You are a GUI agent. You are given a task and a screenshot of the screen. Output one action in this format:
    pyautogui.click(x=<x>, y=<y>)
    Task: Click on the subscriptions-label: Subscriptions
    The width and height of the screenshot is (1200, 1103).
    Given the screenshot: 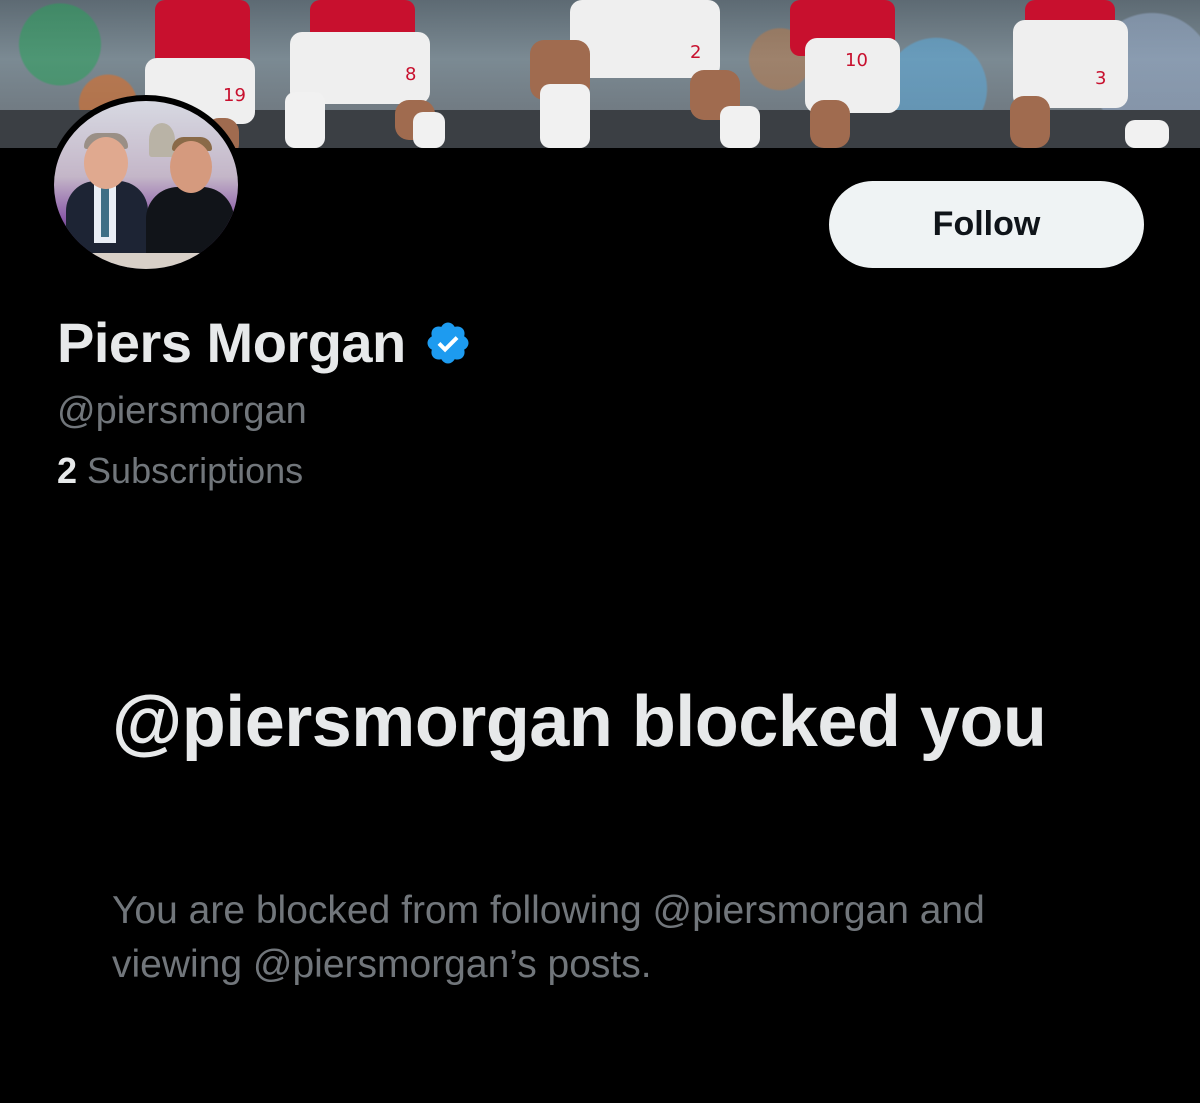 What is the action you would take?
    pyautogui.click(x=195, y=470)
    